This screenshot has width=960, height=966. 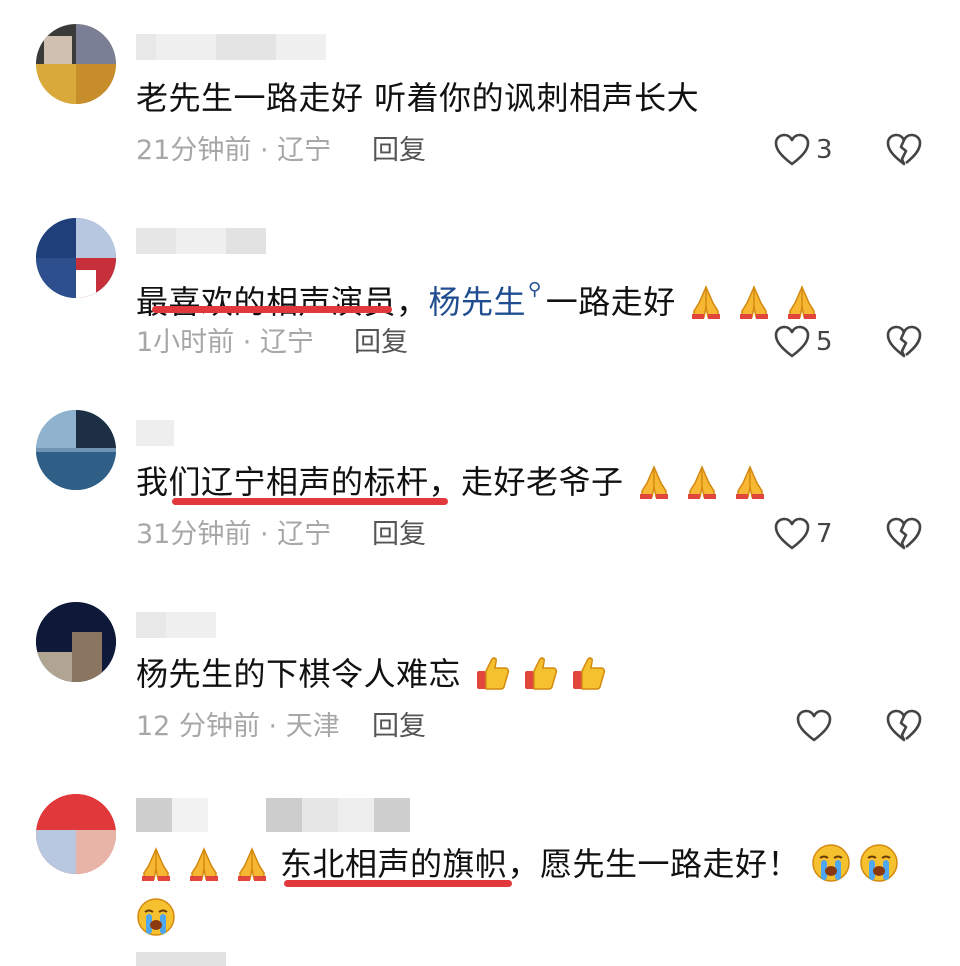 I want to click on comment-text-continued, so click(x=160, y=918).